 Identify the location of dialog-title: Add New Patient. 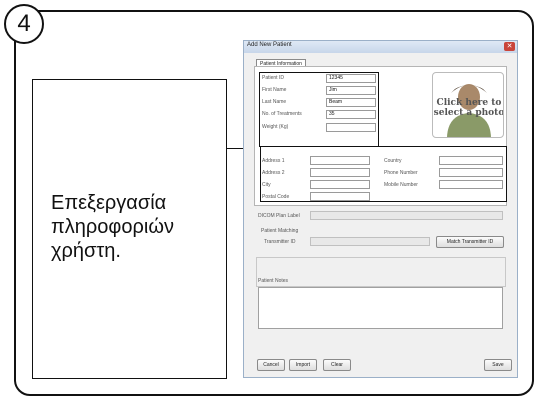
(269, 45).